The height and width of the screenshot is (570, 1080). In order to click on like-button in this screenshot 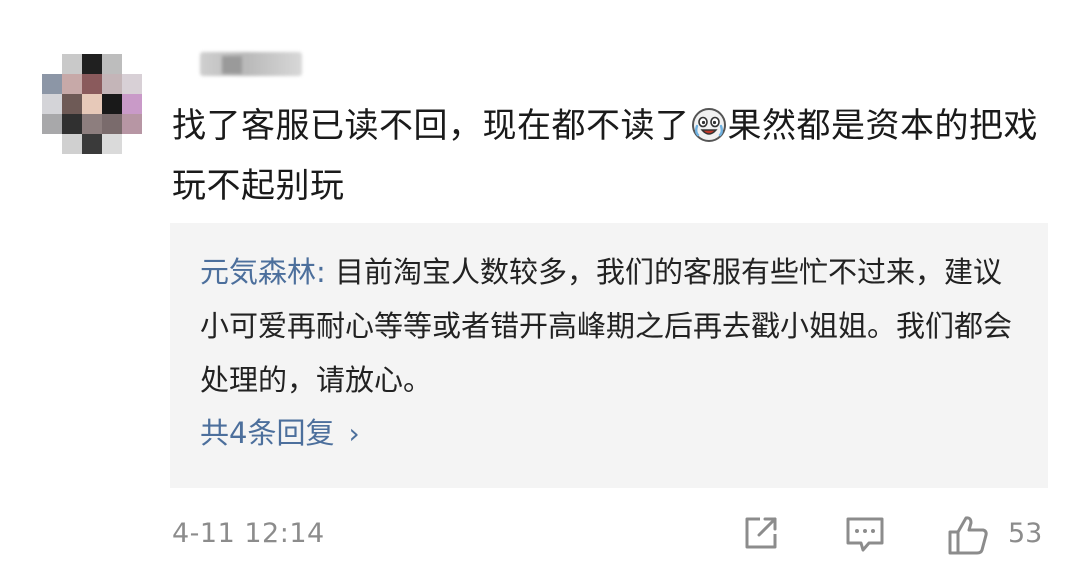, I will do `click(968, 534)`.